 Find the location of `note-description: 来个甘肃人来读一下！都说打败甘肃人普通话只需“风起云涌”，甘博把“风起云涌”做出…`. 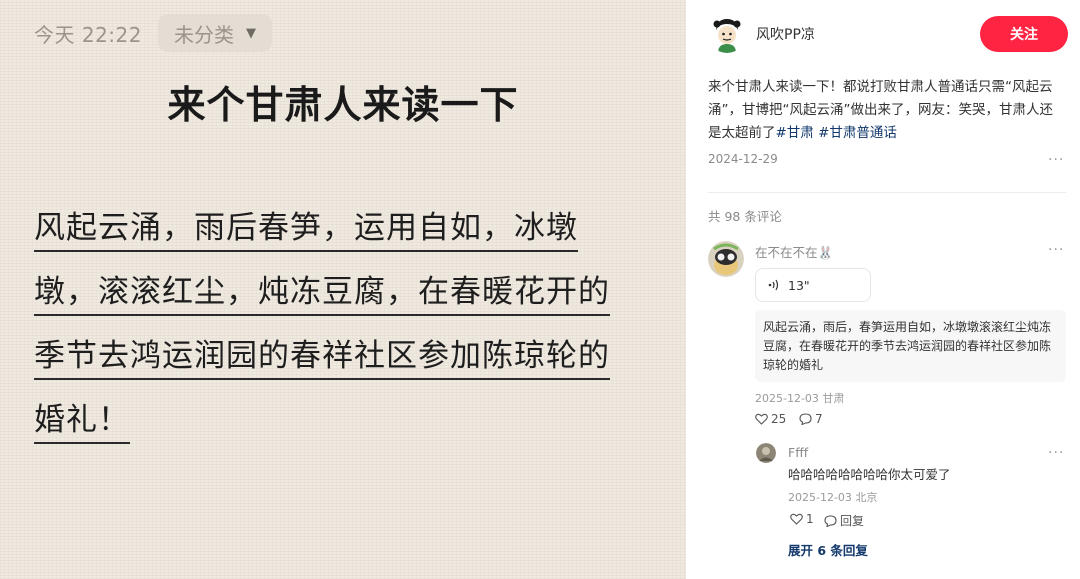

note-description: 来个甘肃人来读一下！都说打败甘肃人普通话只需“风起云涌”，甘博把“风起云涌”做出… is located at coordinates (885, 110).